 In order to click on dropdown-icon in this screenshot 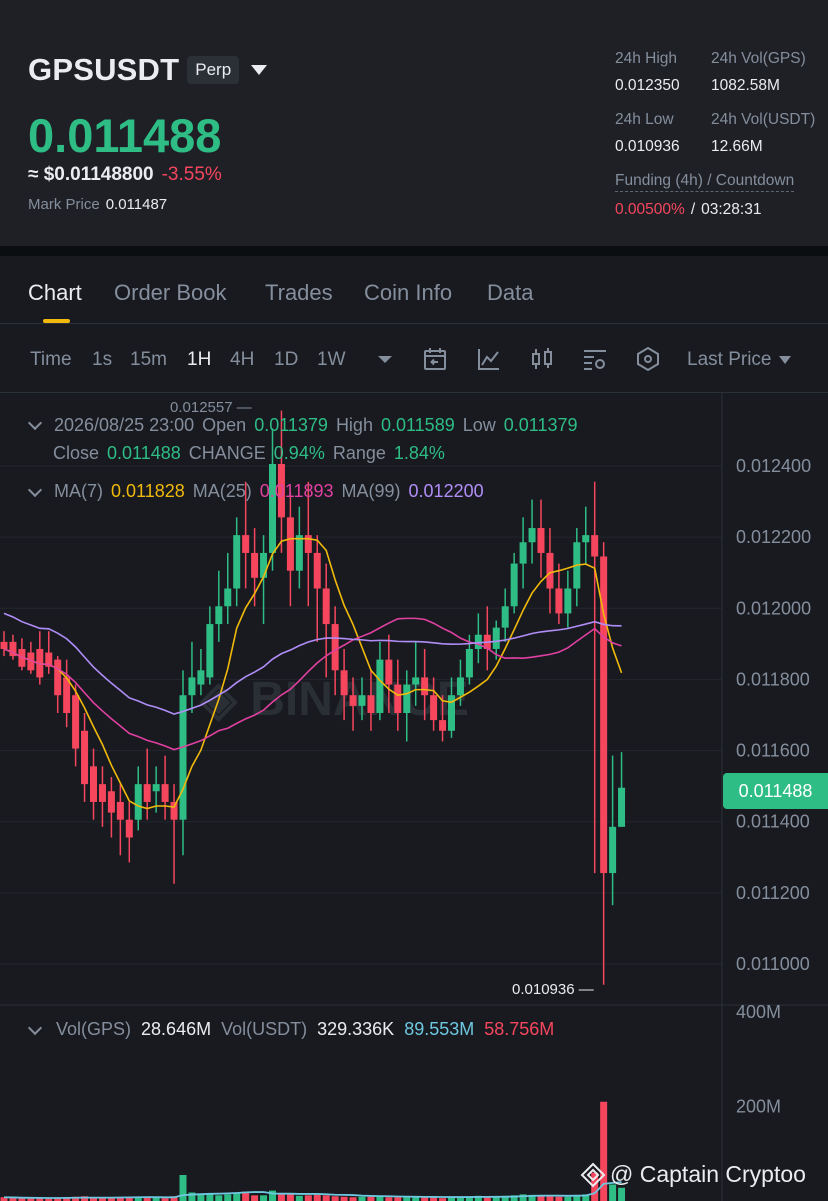, I will do `click(385, 359)`.